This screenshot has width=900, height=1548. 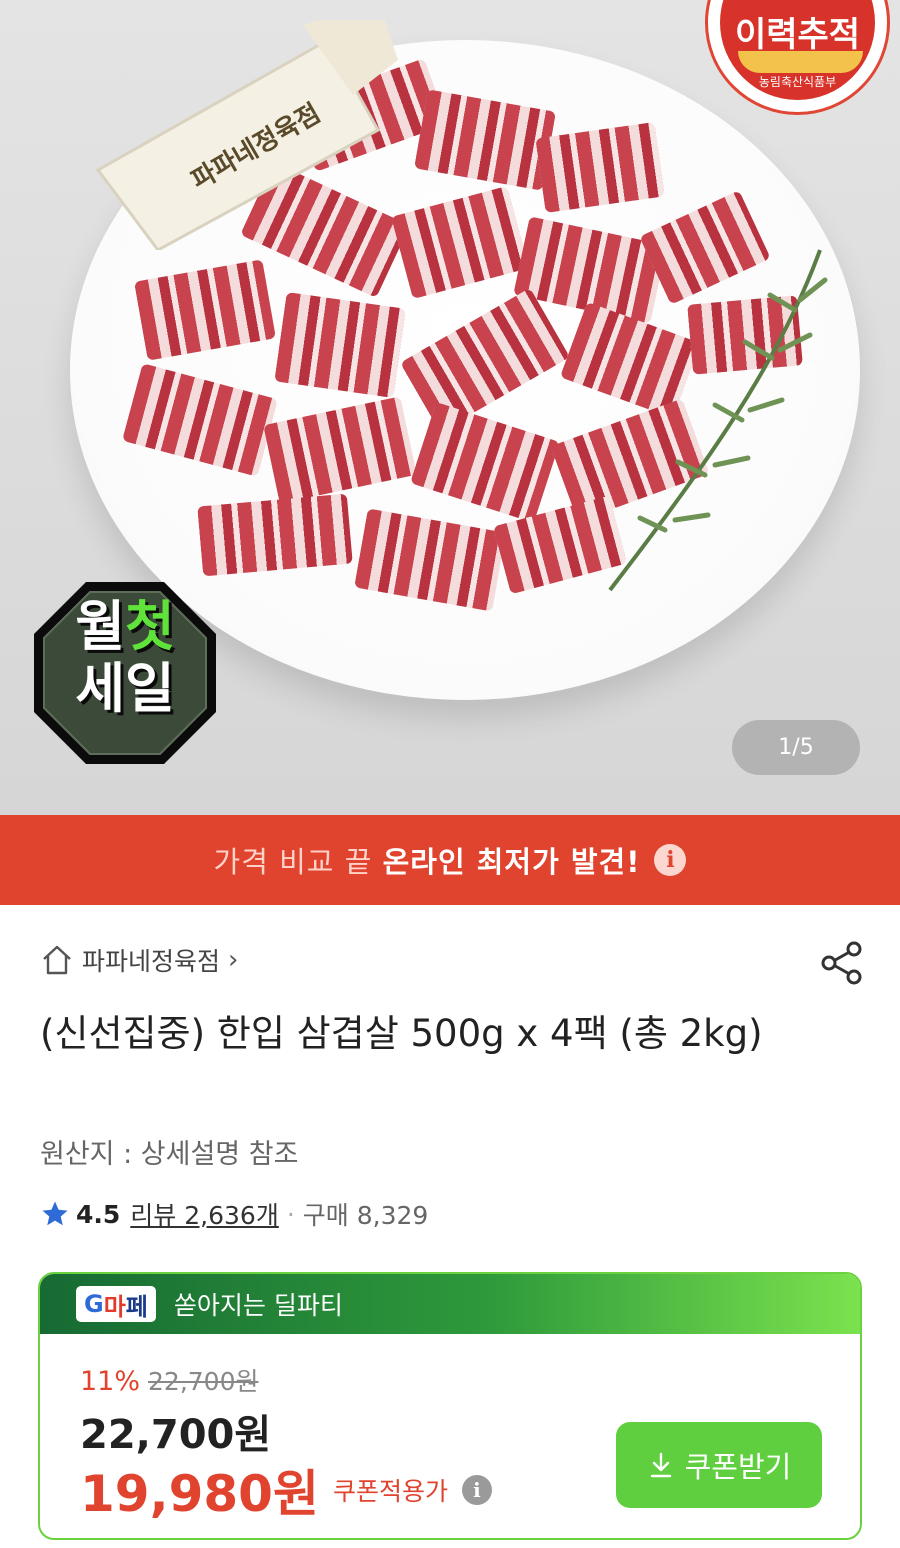 I want to click on rosemary-sprig, so click(x=718, y=420).